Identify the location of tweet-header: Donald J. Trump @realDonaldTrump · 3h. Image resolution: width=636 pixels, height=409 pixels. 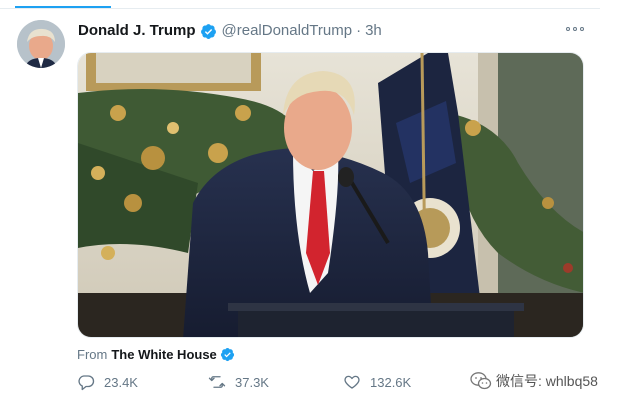
(230, 31).